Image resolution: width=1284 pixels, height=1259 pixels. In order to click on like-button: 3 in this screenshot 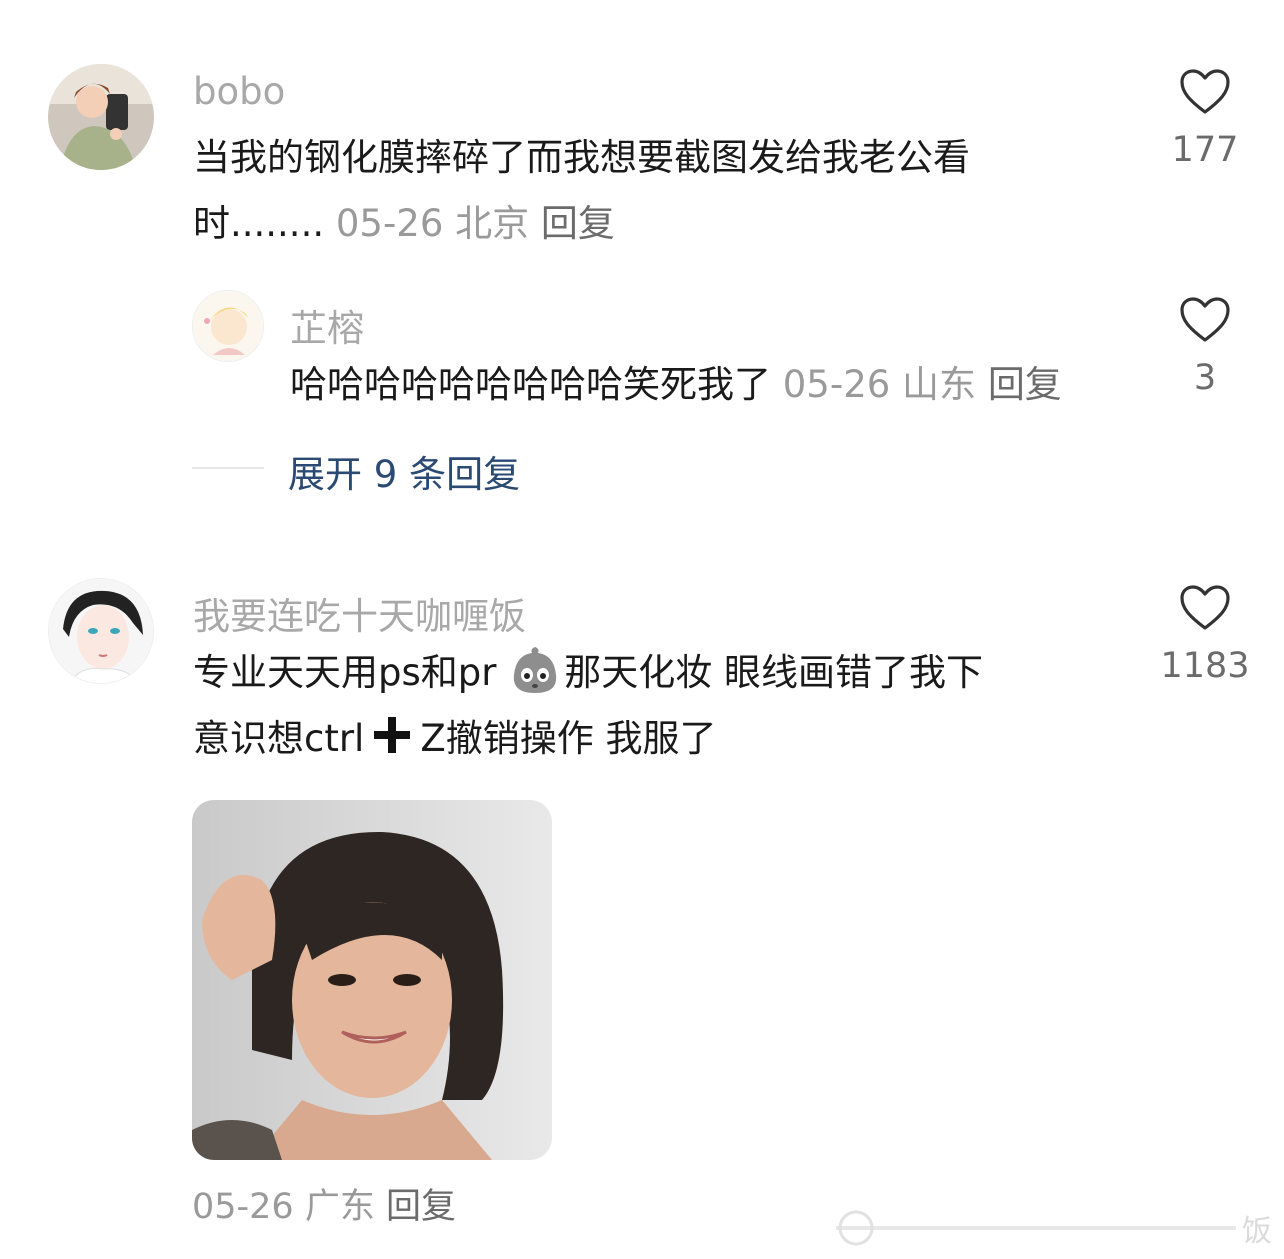, I will do `click(1205, 347)`.